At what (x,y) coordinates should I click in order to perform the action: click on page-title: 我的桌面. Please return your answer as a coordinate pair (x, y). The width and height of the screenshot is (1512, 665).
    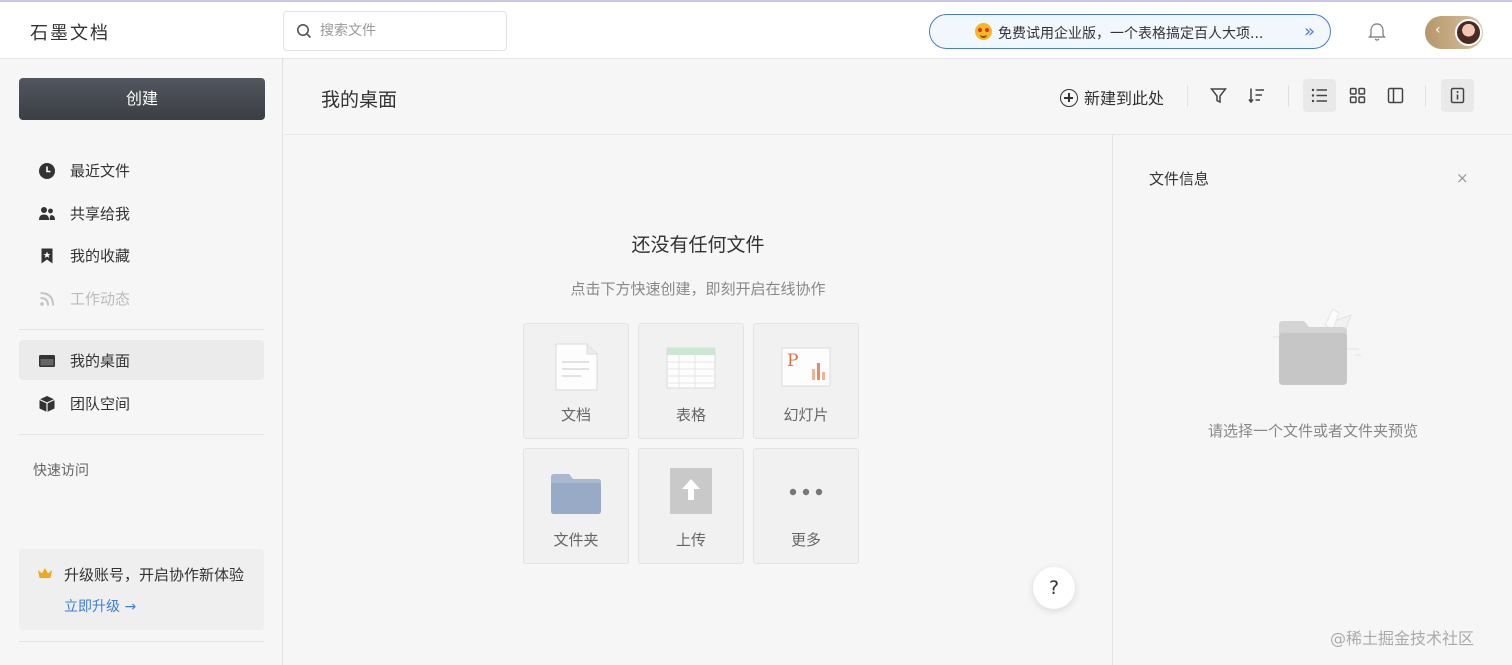
    Looking at the image, I should click on (359, 100).